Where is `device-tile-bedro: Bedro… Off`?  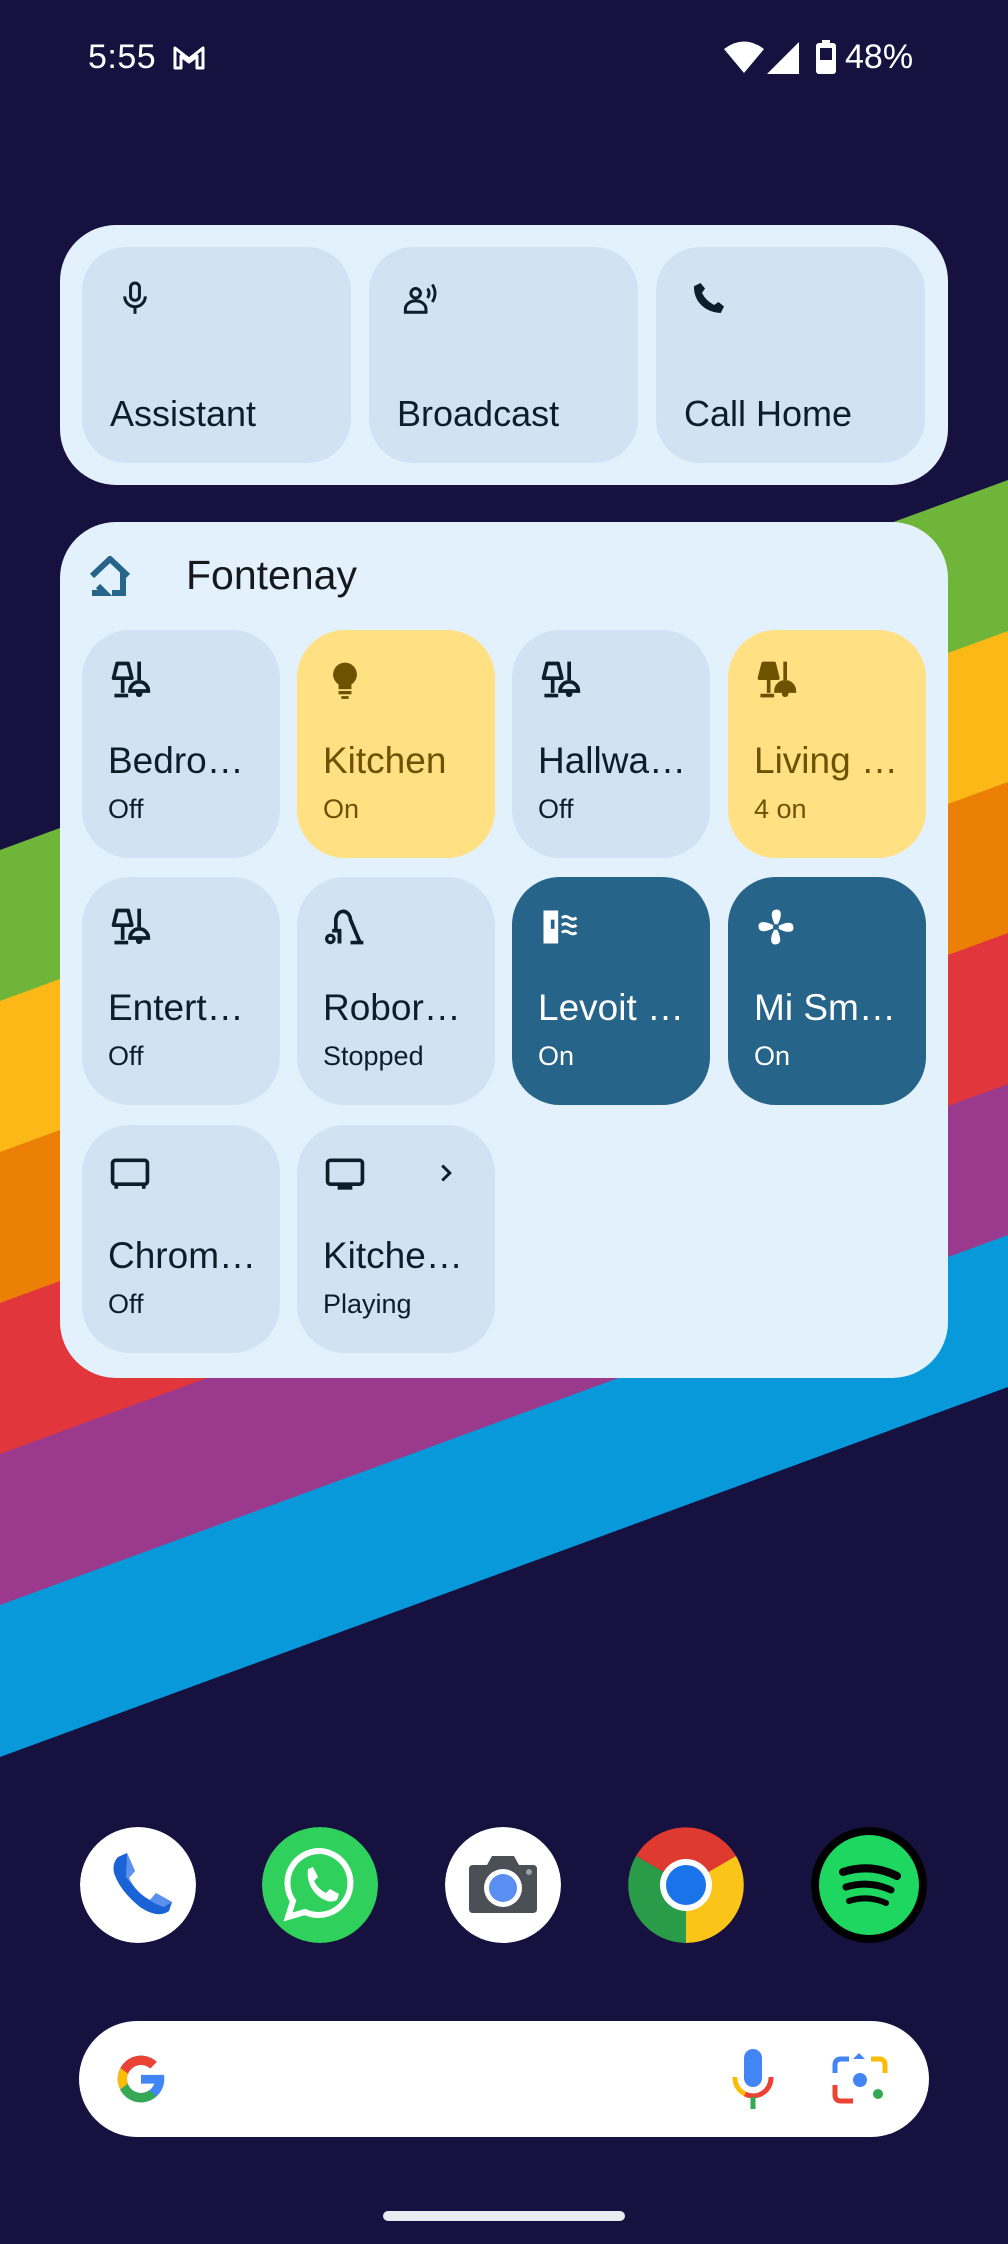 device-tile-bedro: Bedro… Off is located at coordinates (181, 744).